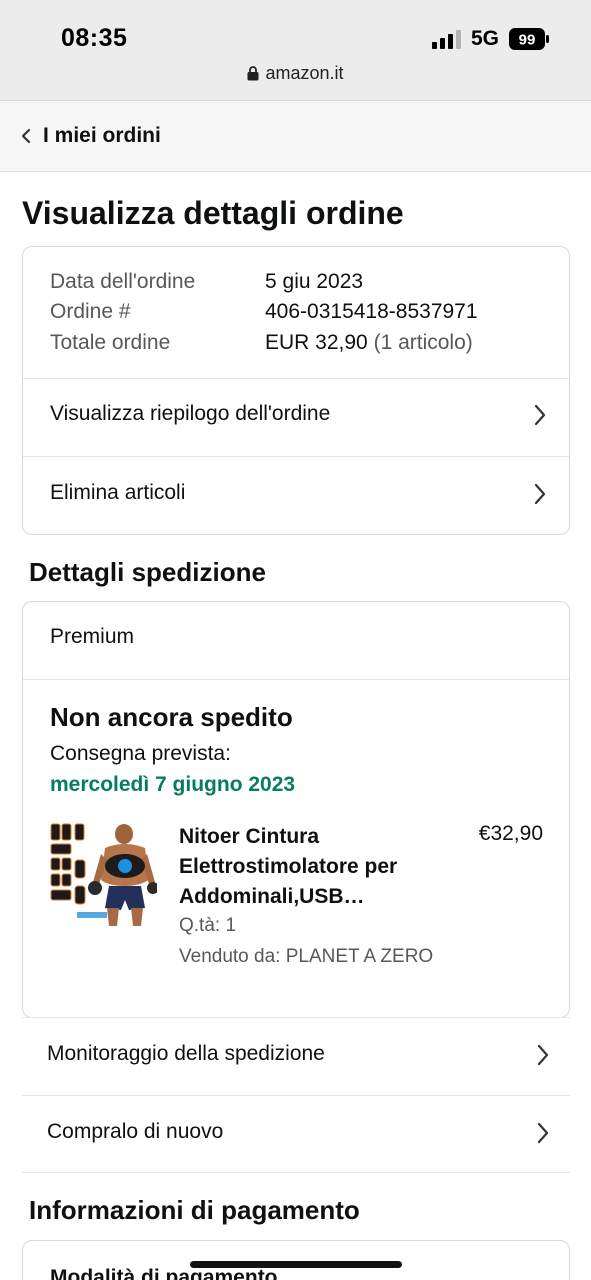  What do you see at coordinates (296, 496) in the screenshot?
I see `remove-items-row: Elimina articoli` at bounding box center [296, 496].